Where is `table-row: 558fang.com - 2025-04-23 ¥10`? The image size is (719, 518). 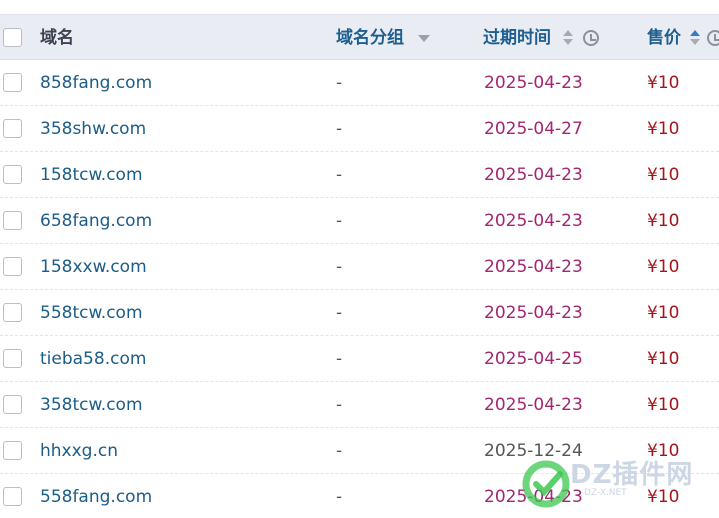
table-row: 558fang.com - 2025-04-23 ¥10 is located at coordinates (359, 496).